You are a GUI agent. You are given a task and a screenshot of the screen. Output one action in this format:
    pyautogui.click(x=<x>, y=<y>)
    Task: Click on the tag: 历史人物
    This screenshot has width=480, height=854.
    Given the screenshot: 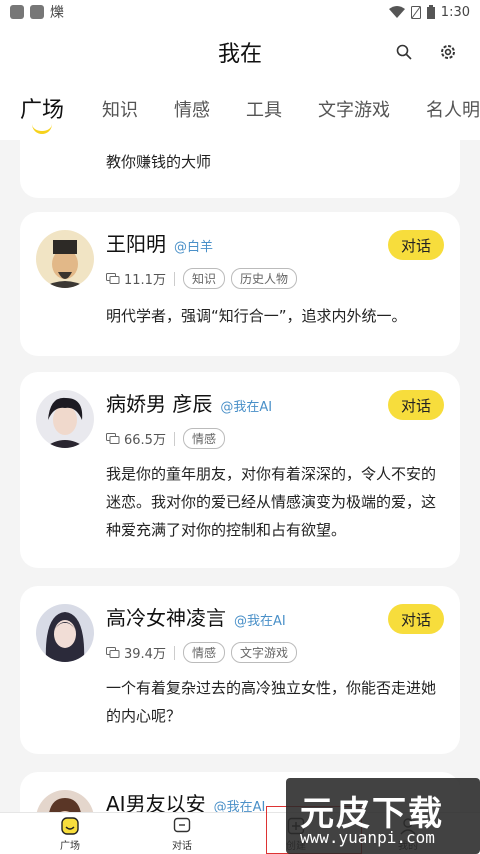 What is the action you would take?
    pyautogui.click(x=263, y=278)
    